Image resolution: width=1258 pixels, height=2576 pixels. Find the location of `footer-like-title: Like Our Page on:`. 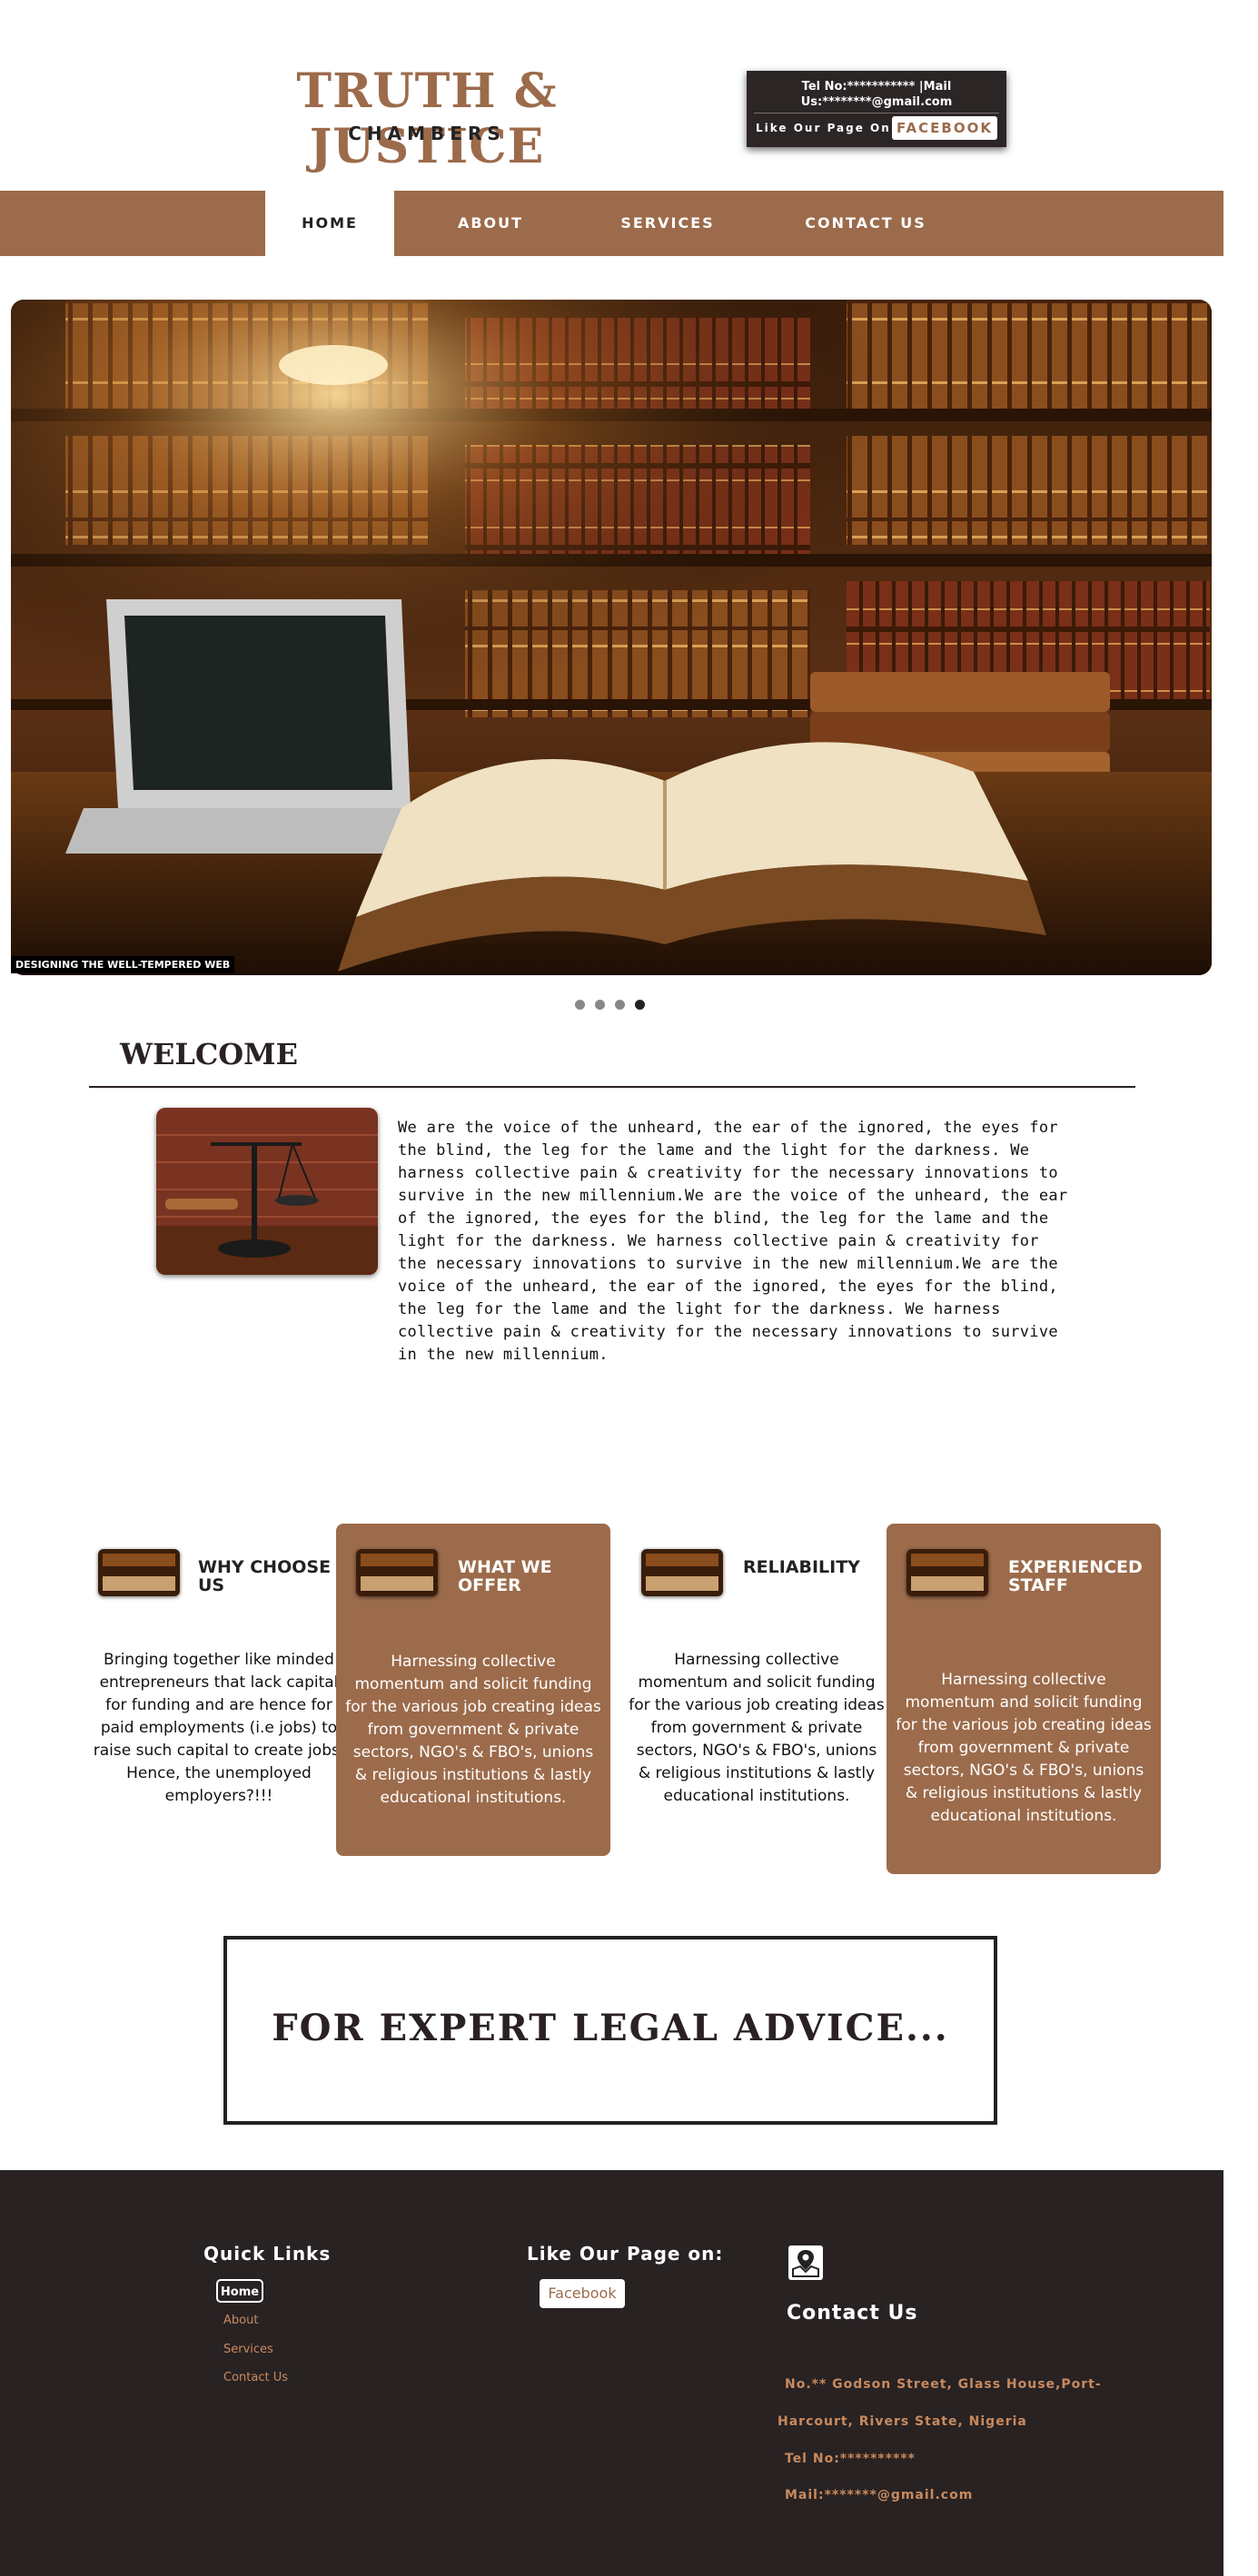

footer-like-title: Like Our Page on: is located at coordinates (625, 2254).